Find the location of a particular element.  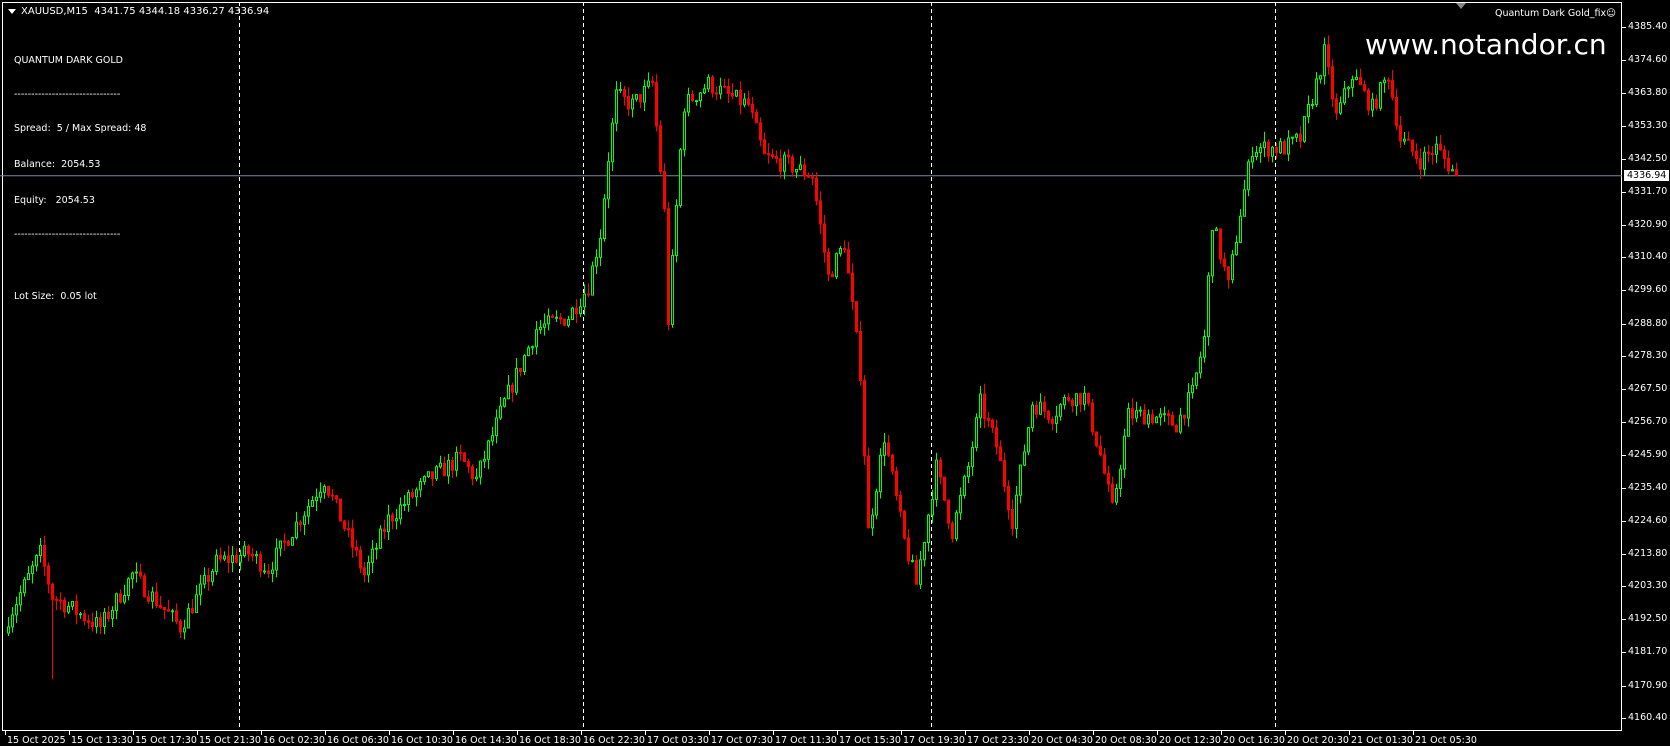

indicator-name: Quantum Dark Gold_fix☺ is located at coordinates (1555, 13).